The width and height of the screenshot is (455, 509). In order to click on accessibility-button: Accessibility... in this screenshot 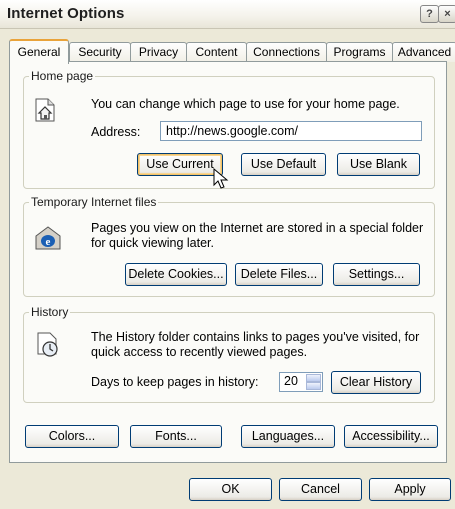, I will do `click(391, 436)`.